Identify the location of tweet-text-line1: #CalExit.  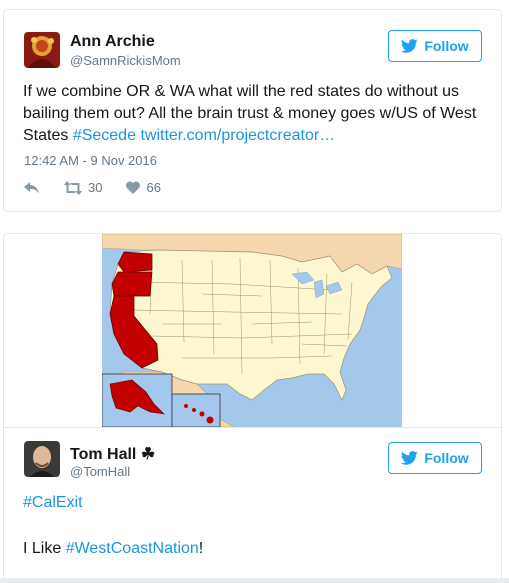
(53, 503).